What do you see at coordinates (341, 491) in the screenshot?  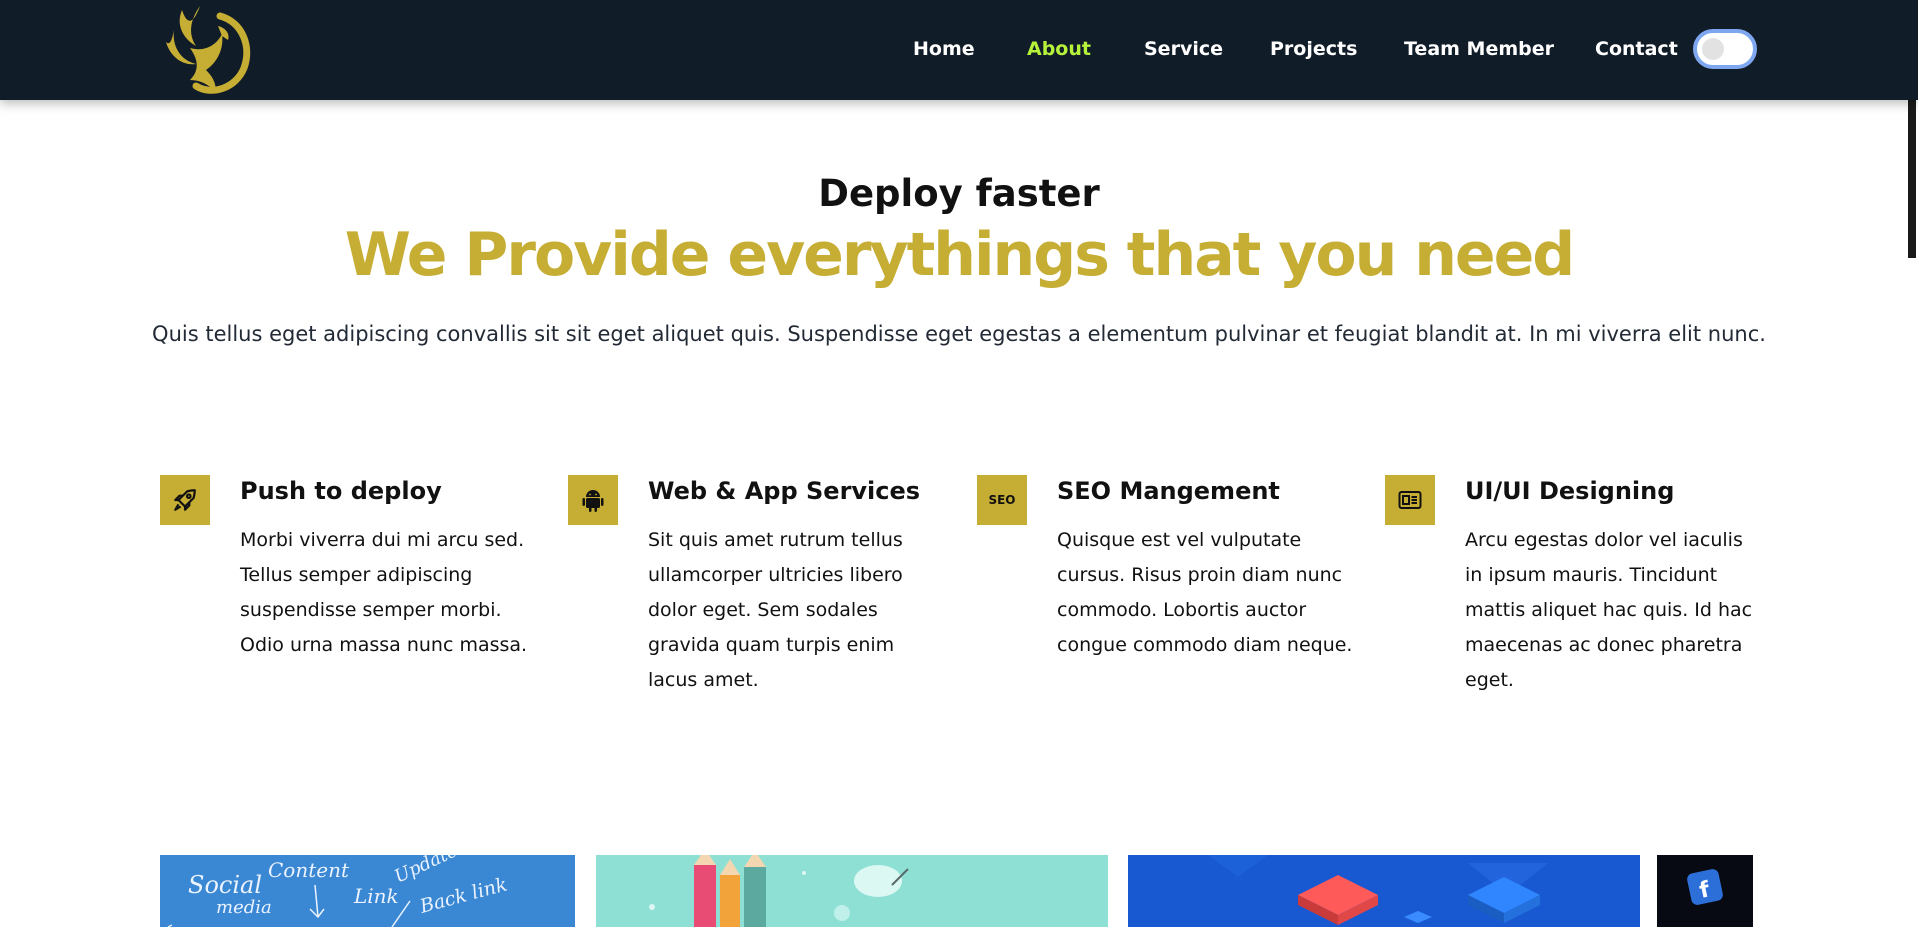 I see `feature-title: Push to deploy` at bounding box center [341, 491].